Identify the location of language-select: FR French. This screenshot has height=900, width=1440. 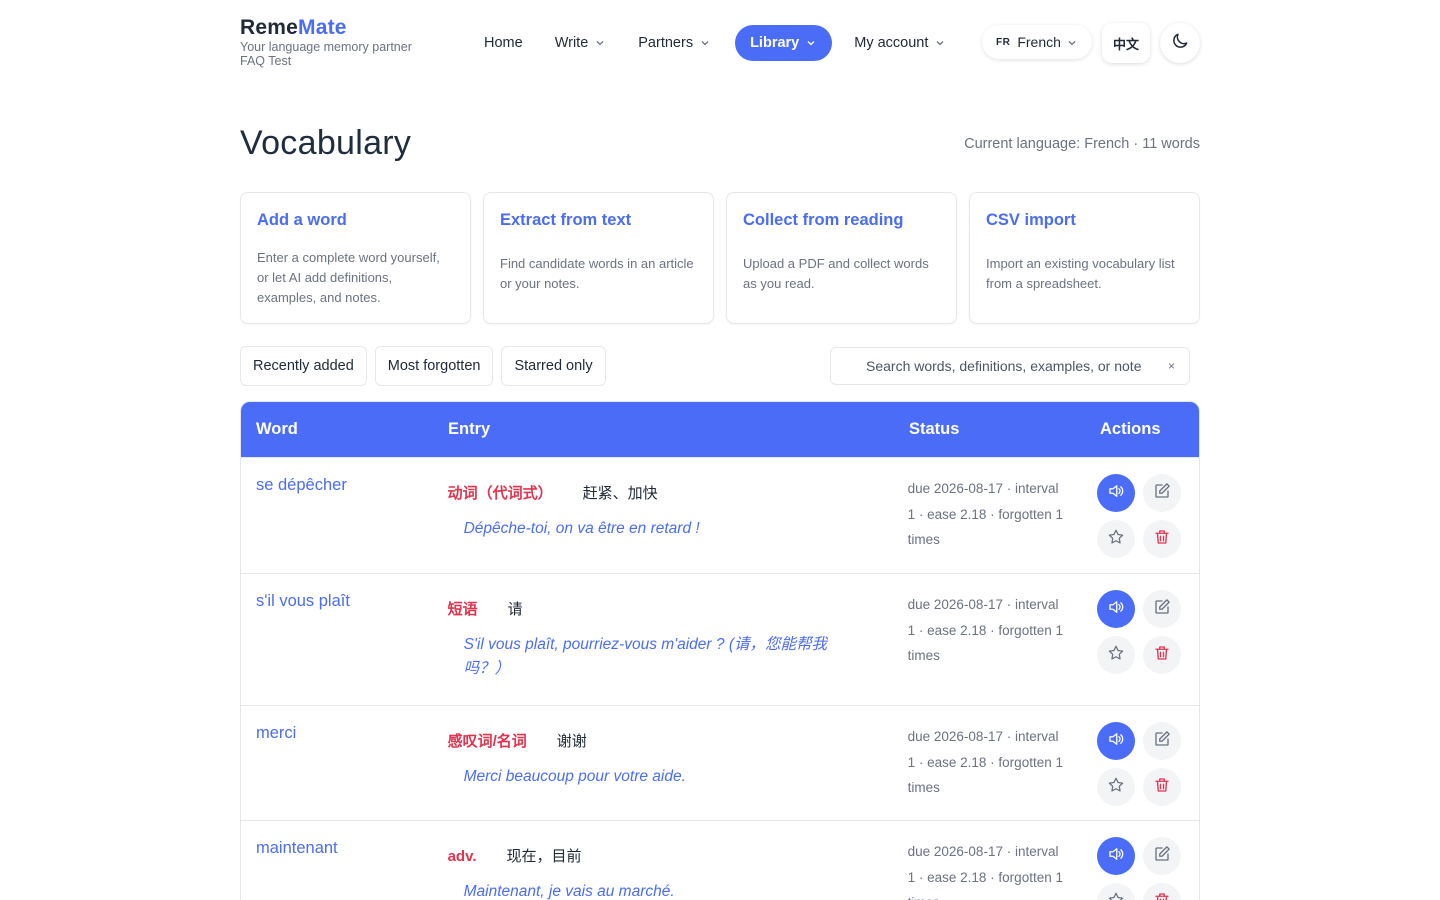
(1037, 42).